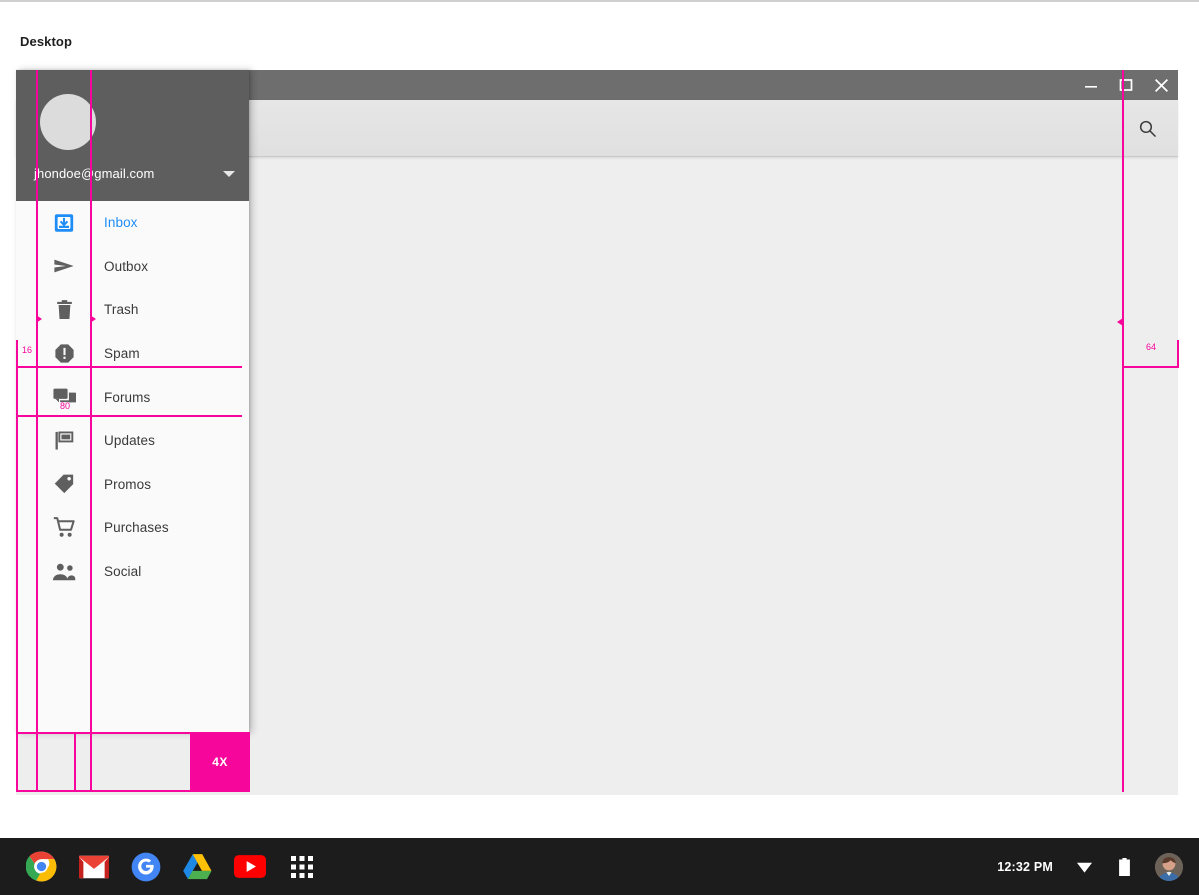  I want to click on cart-icon, so click(64, 528).